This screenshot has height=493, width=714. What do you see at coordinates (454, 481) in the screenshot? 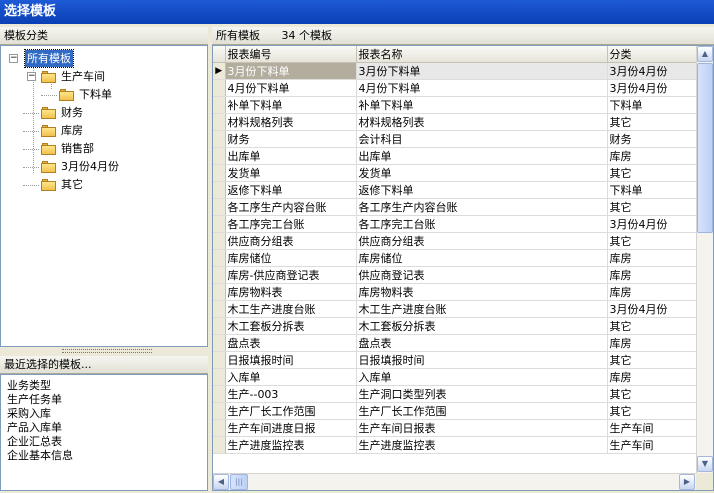
I see `horizontal-scrollbar: ◀ ||| ▶` at bounding box center [454, 481].